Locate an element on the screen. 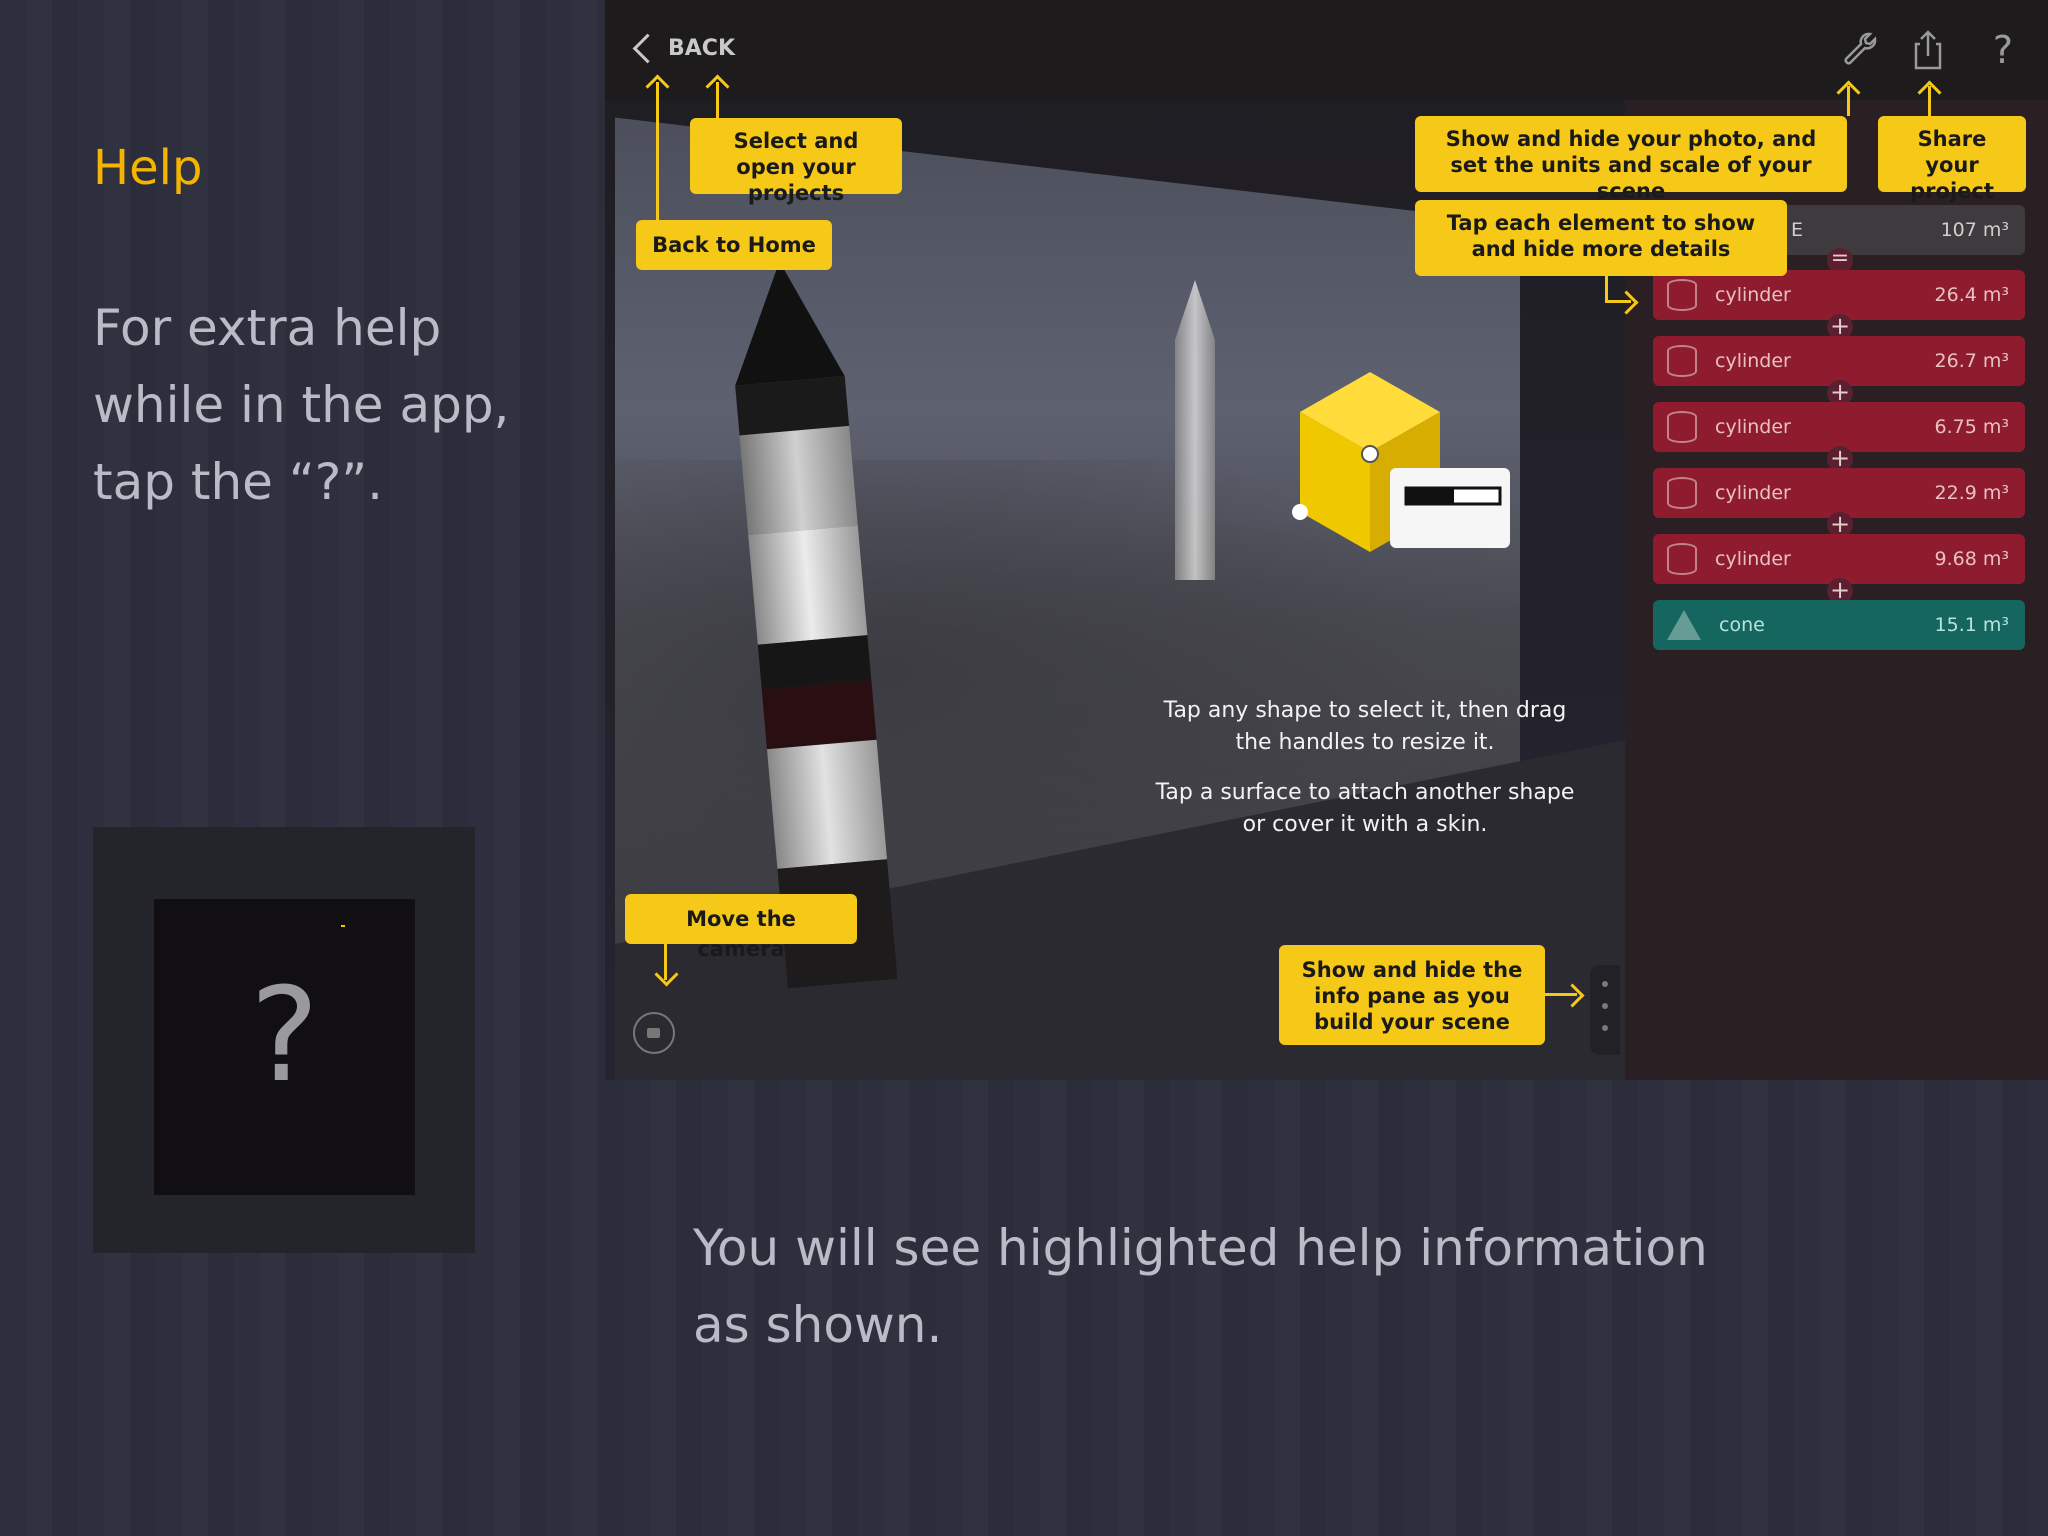 The image size is (2048, 1536). callout-back-home: Back to Home is located at coordinates (734, 245).